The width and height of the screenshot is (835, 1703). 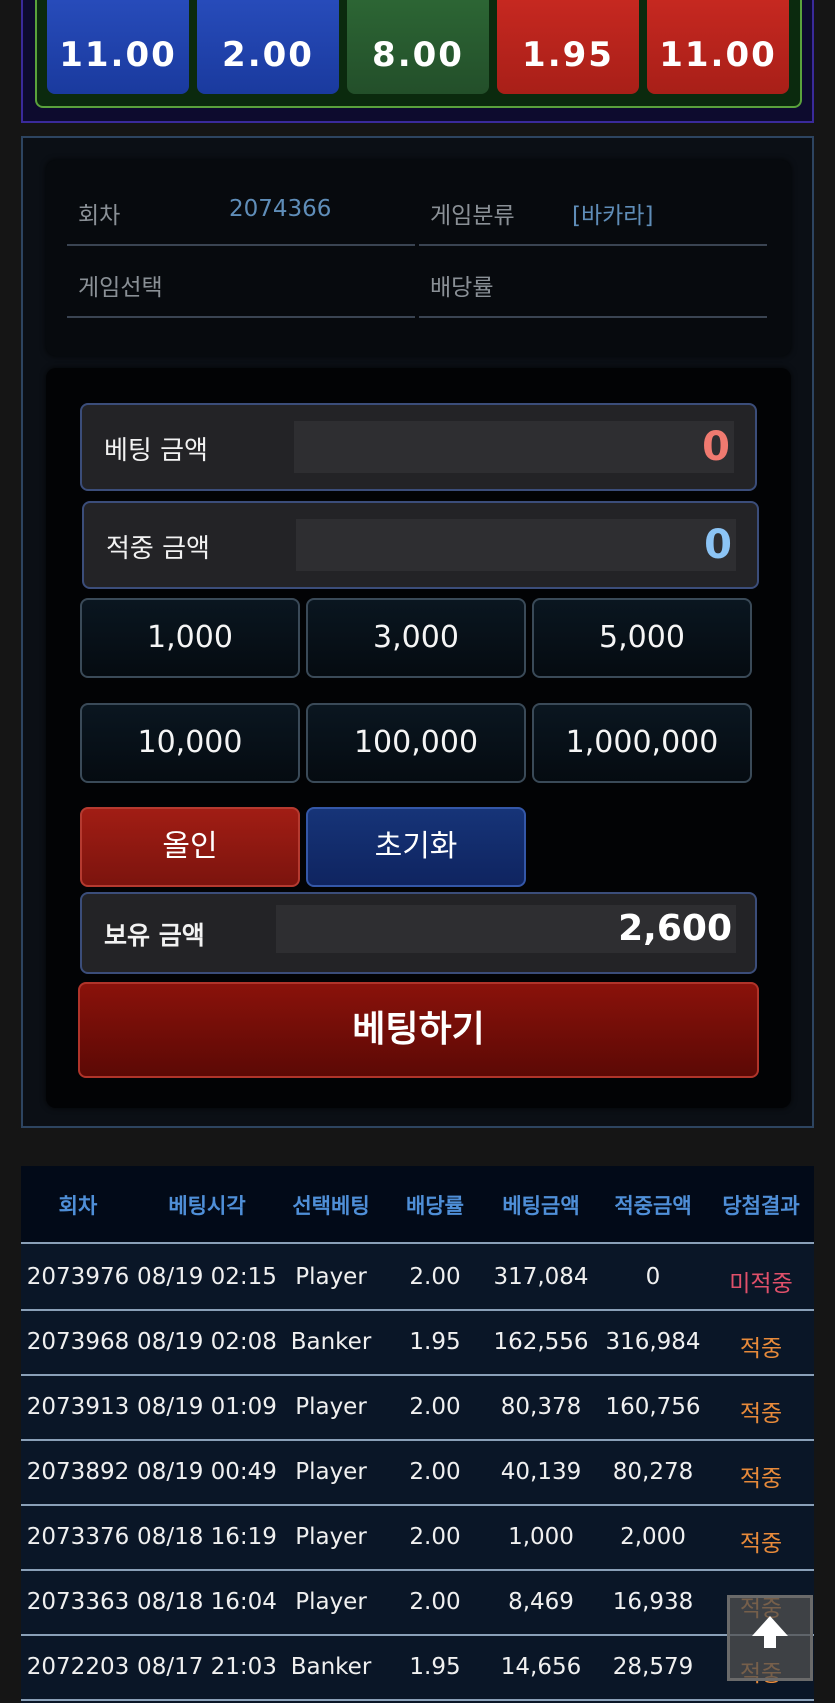 I want to click on odds-button-banker: 1.95, so click(x=568, y=47).